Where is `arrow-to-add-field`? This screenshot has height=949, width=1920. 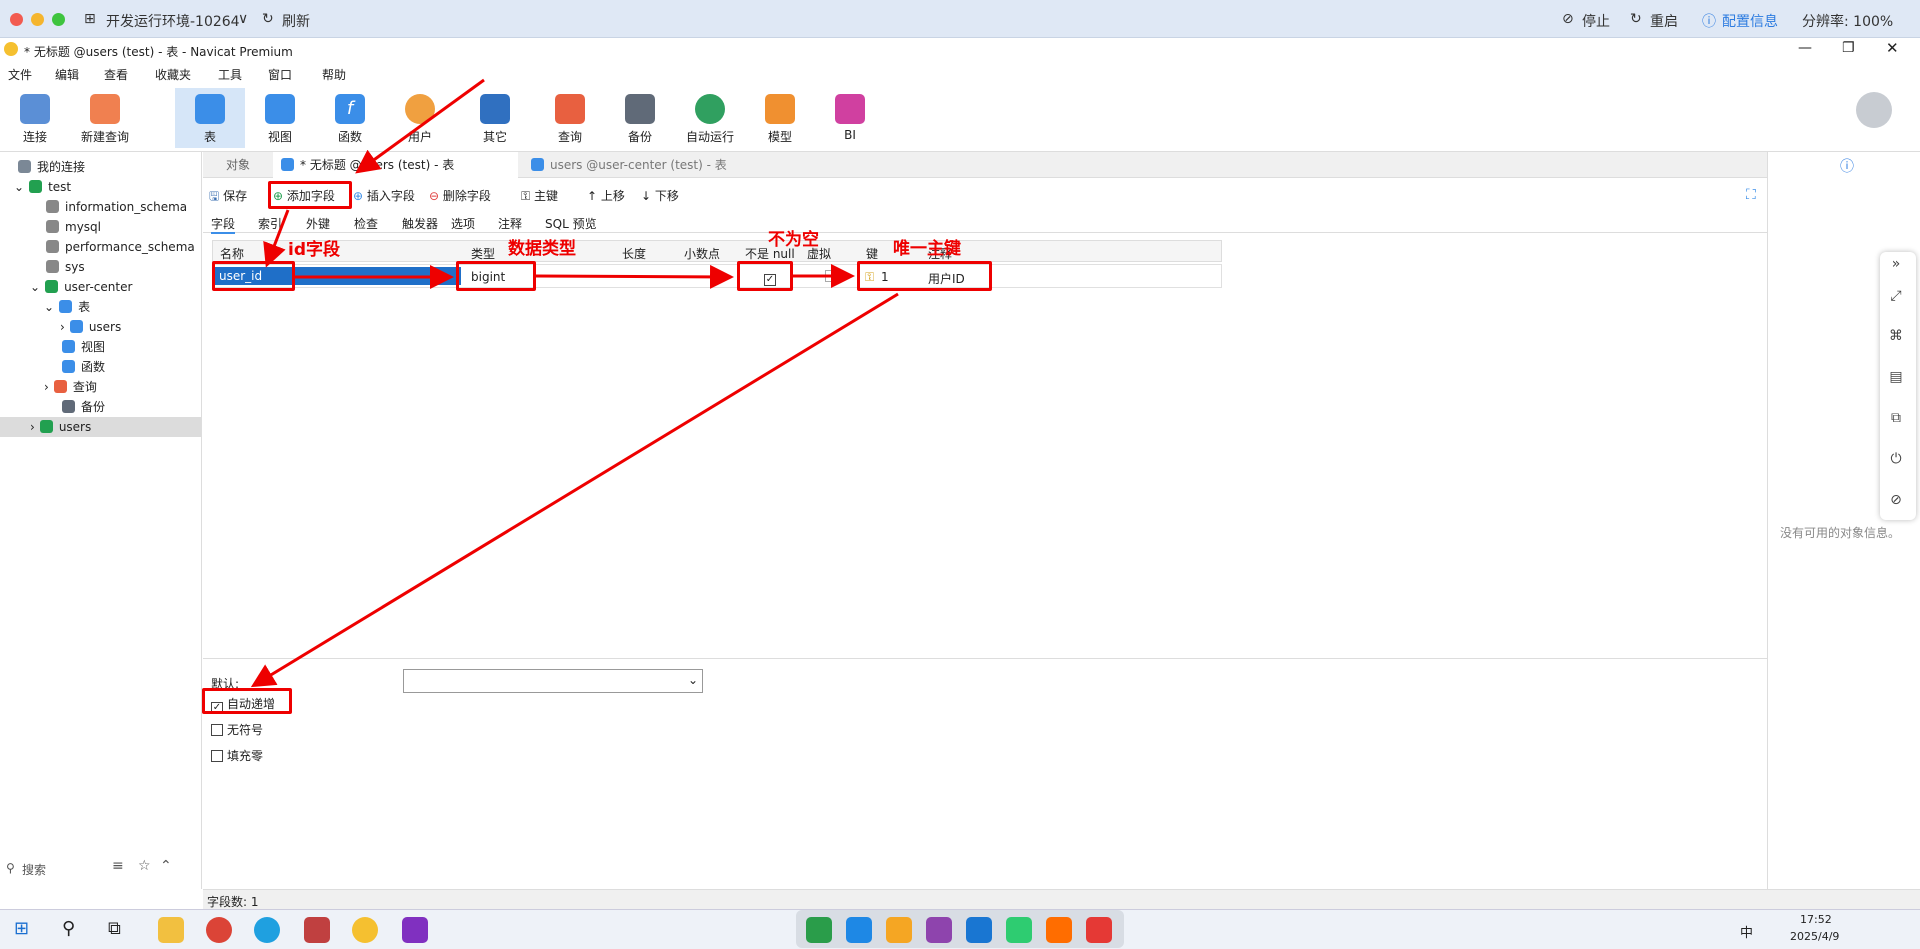 arrow-to-add-field is located at coordinates (420, 126).